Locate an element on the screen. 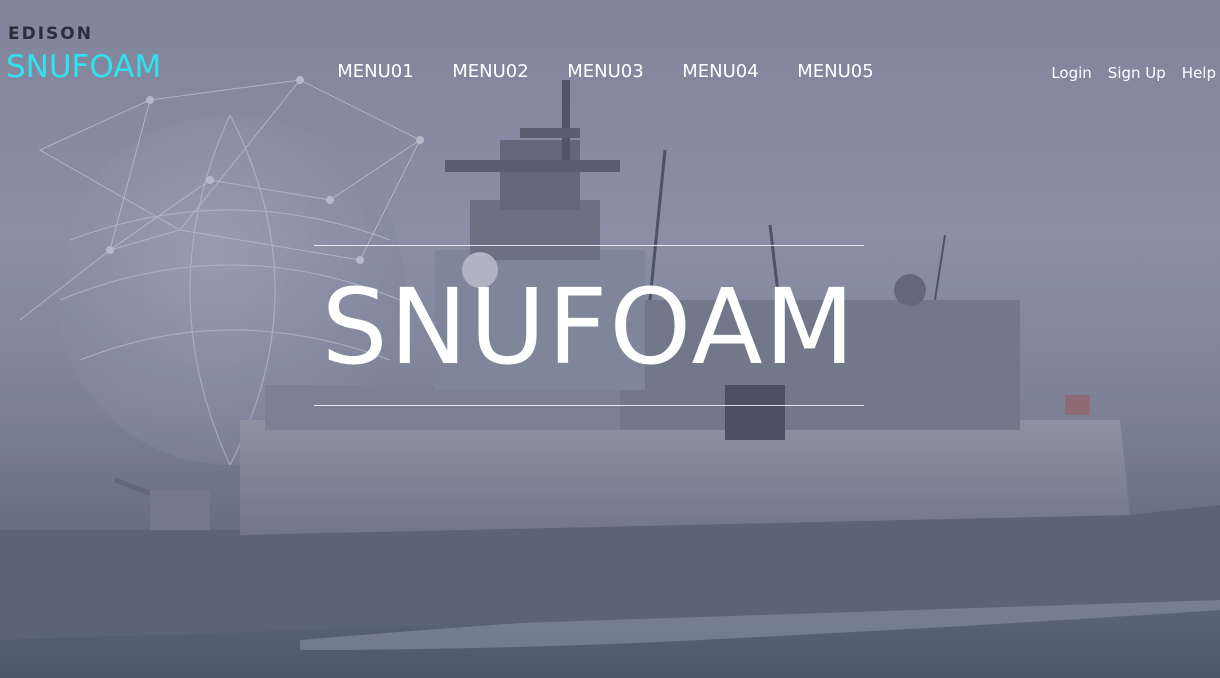 The image size is (1220, 678). hero-title: SNUFOAM is located at coordinates (589, 327).